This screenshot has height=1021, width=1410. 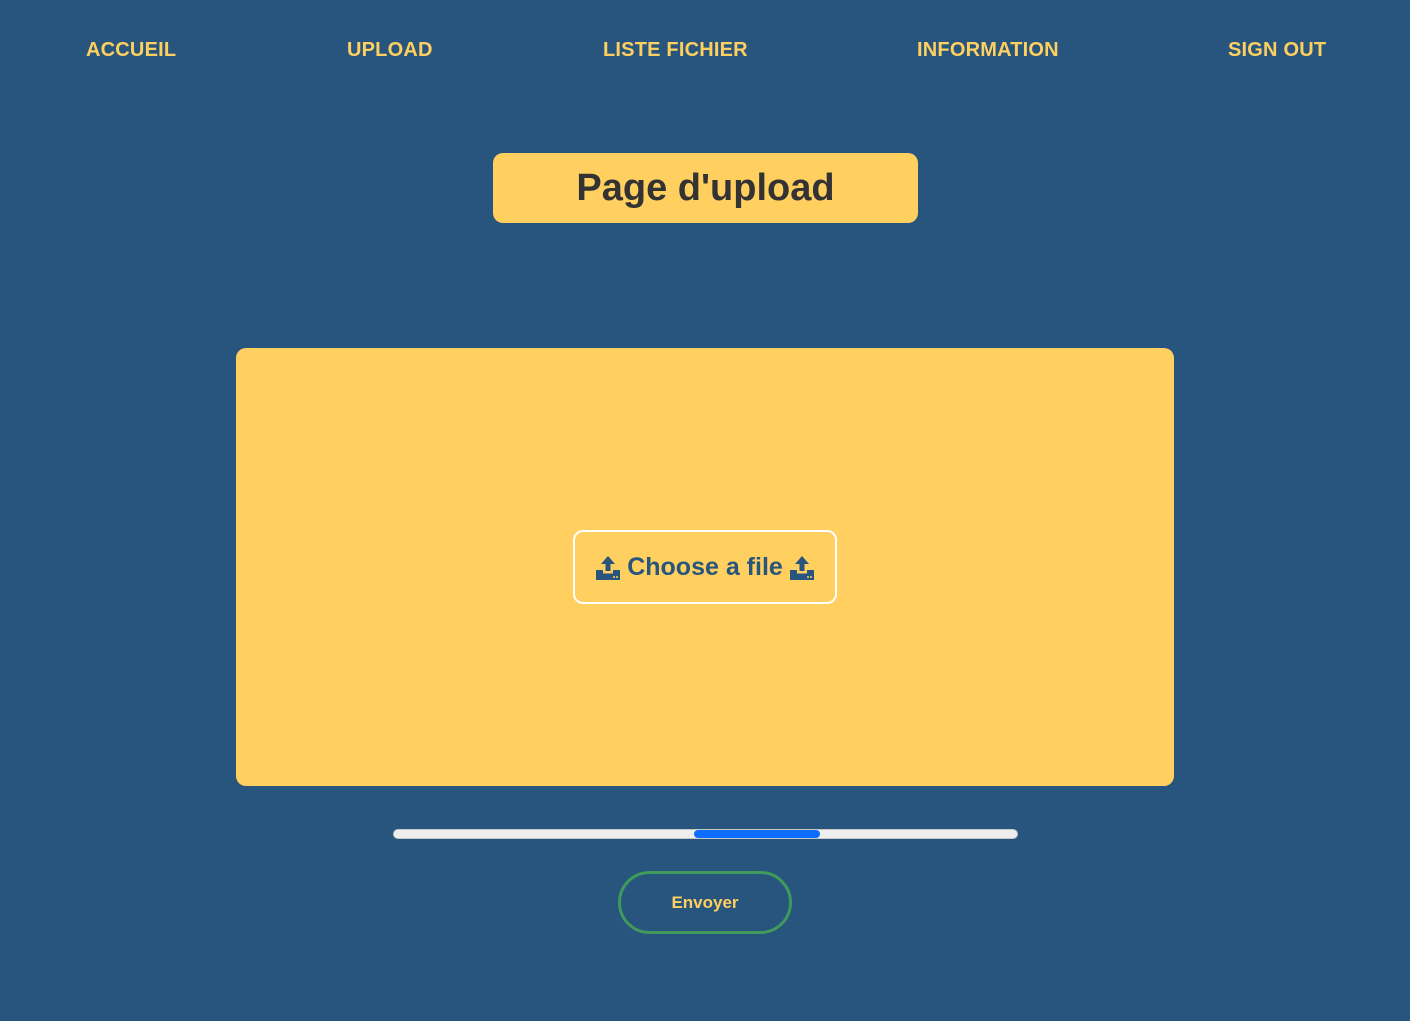 What do you see at coordinates (757, 834) in the screenshot?
I see `upload-progress-fill` at bounding box center [757, 834].